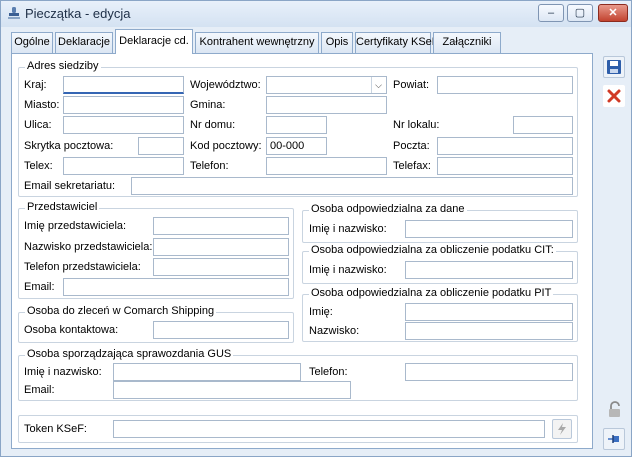 Image resolution: width=632 pixels, height=457 pixels. I want to click on window-title: Pieczątka - edycja, so click(78, 13).